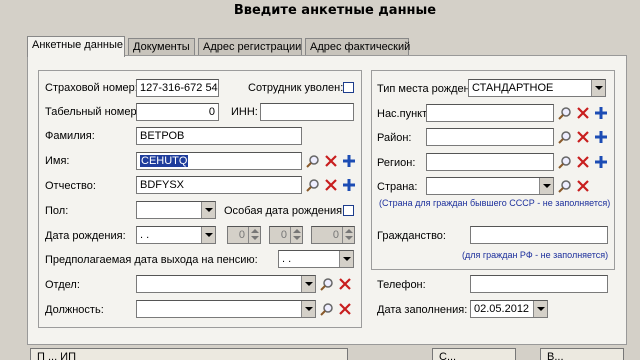  I want to click on fill-date-field: 02.05.2012, so click(509, 309).